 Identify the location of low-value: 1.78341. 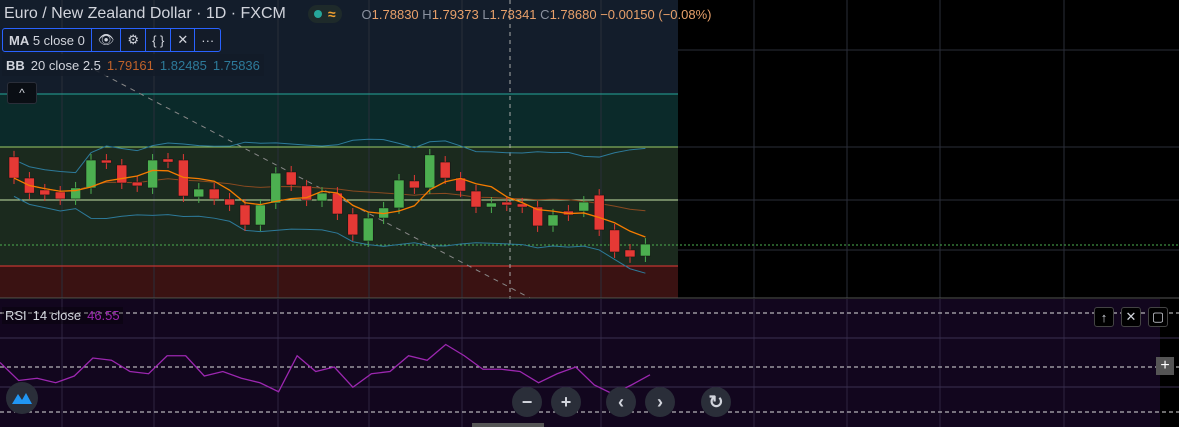
(513, 14).